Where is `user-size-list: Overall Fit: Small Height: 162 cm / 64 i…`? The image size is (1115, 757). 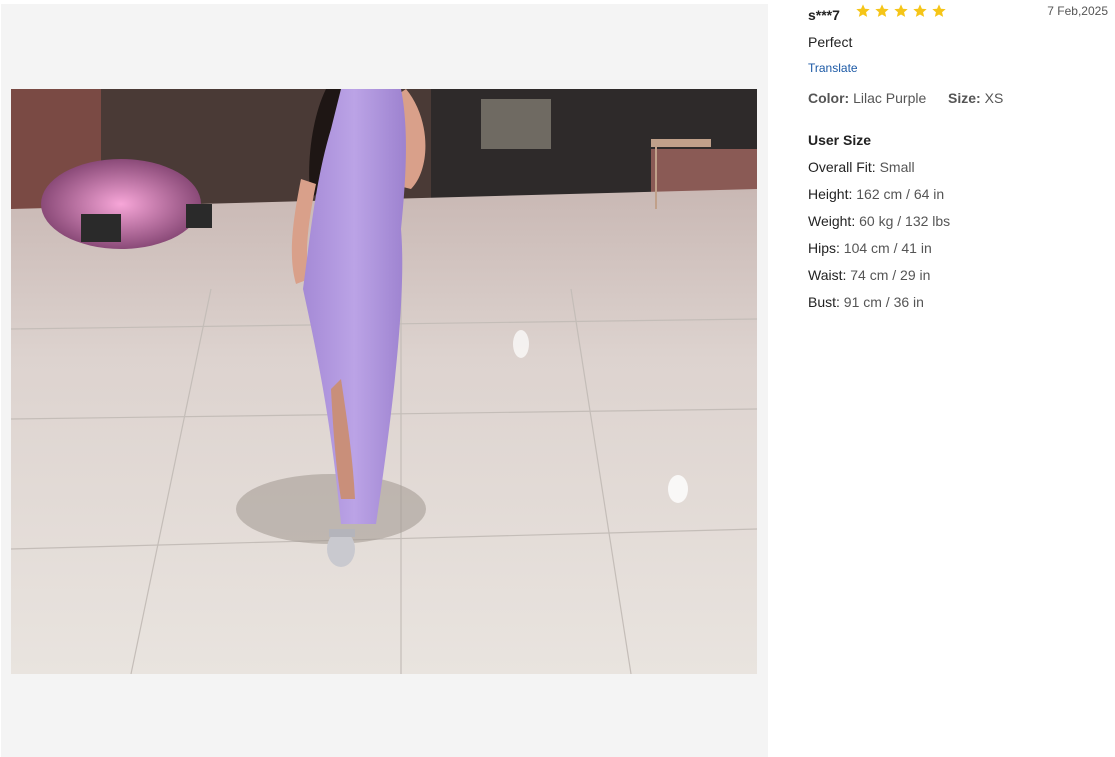 user-size-list: Overall Fit: Small Height: 162 cm / 64 i… is located at coordinates (879, 240).